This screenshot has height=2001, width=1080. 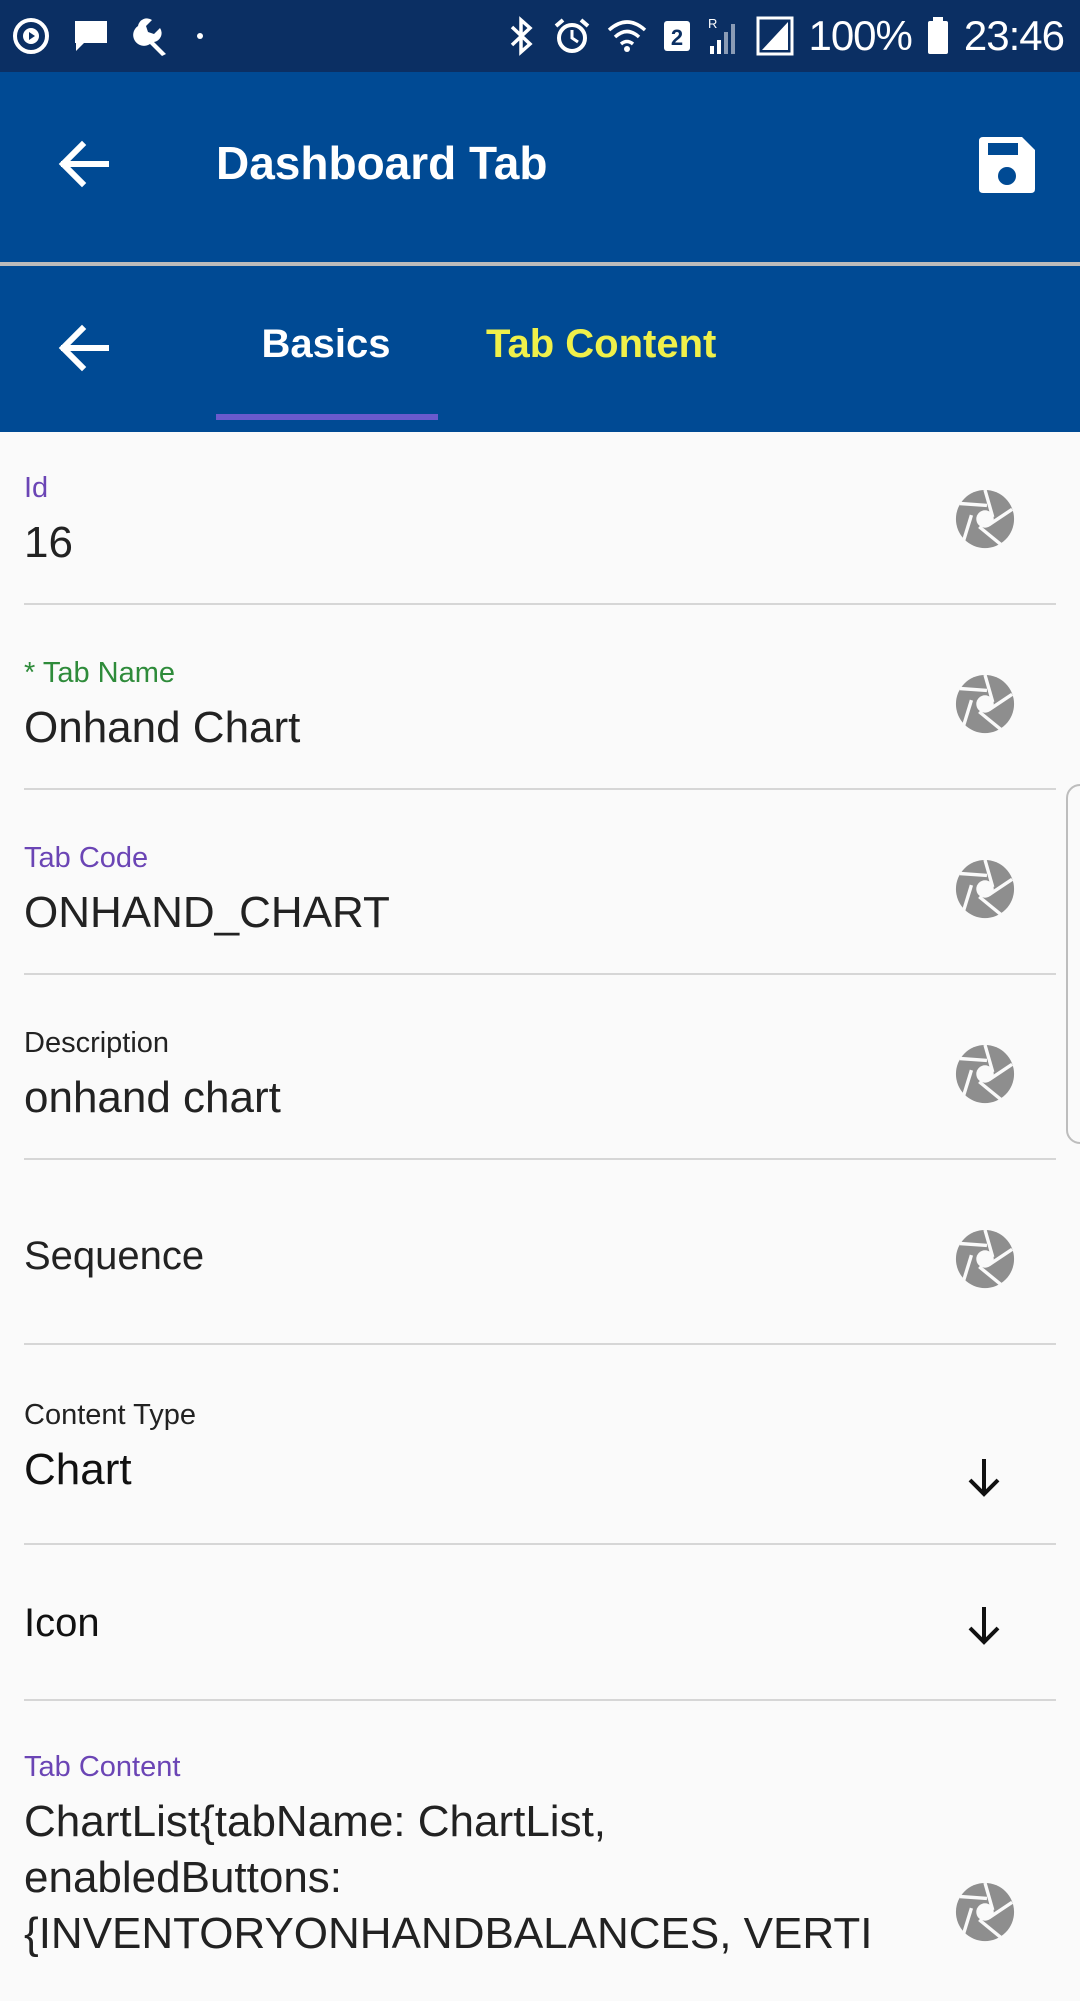 What do you see at coordinates (521, 36) in the screenshot?
I see `bluetooth-icon` at bounding box center [521, 36].